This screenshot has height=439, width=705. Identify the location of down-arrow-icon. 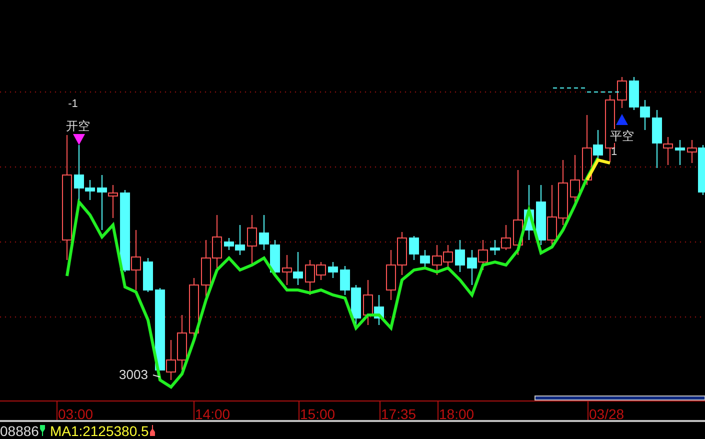
(42, 430).